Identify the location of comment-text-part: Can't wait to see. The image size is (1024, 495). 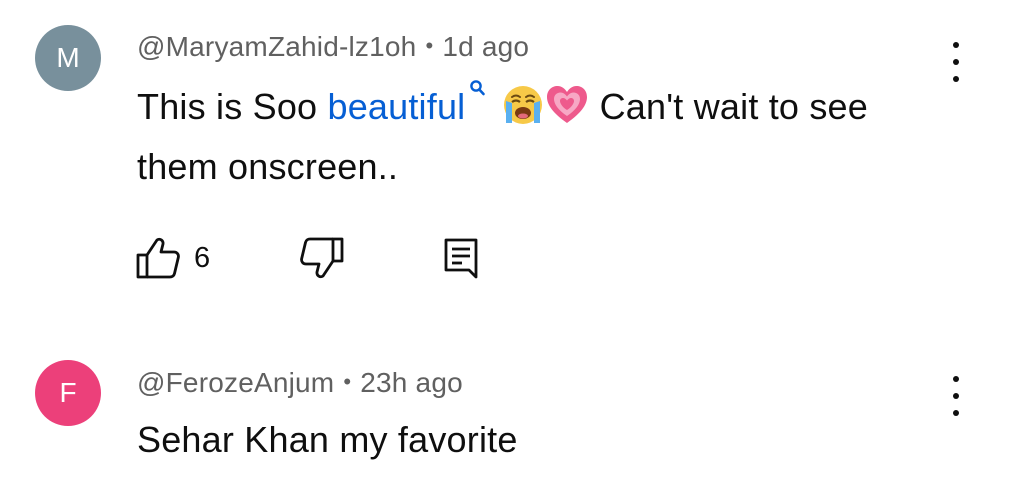
(729, 106).